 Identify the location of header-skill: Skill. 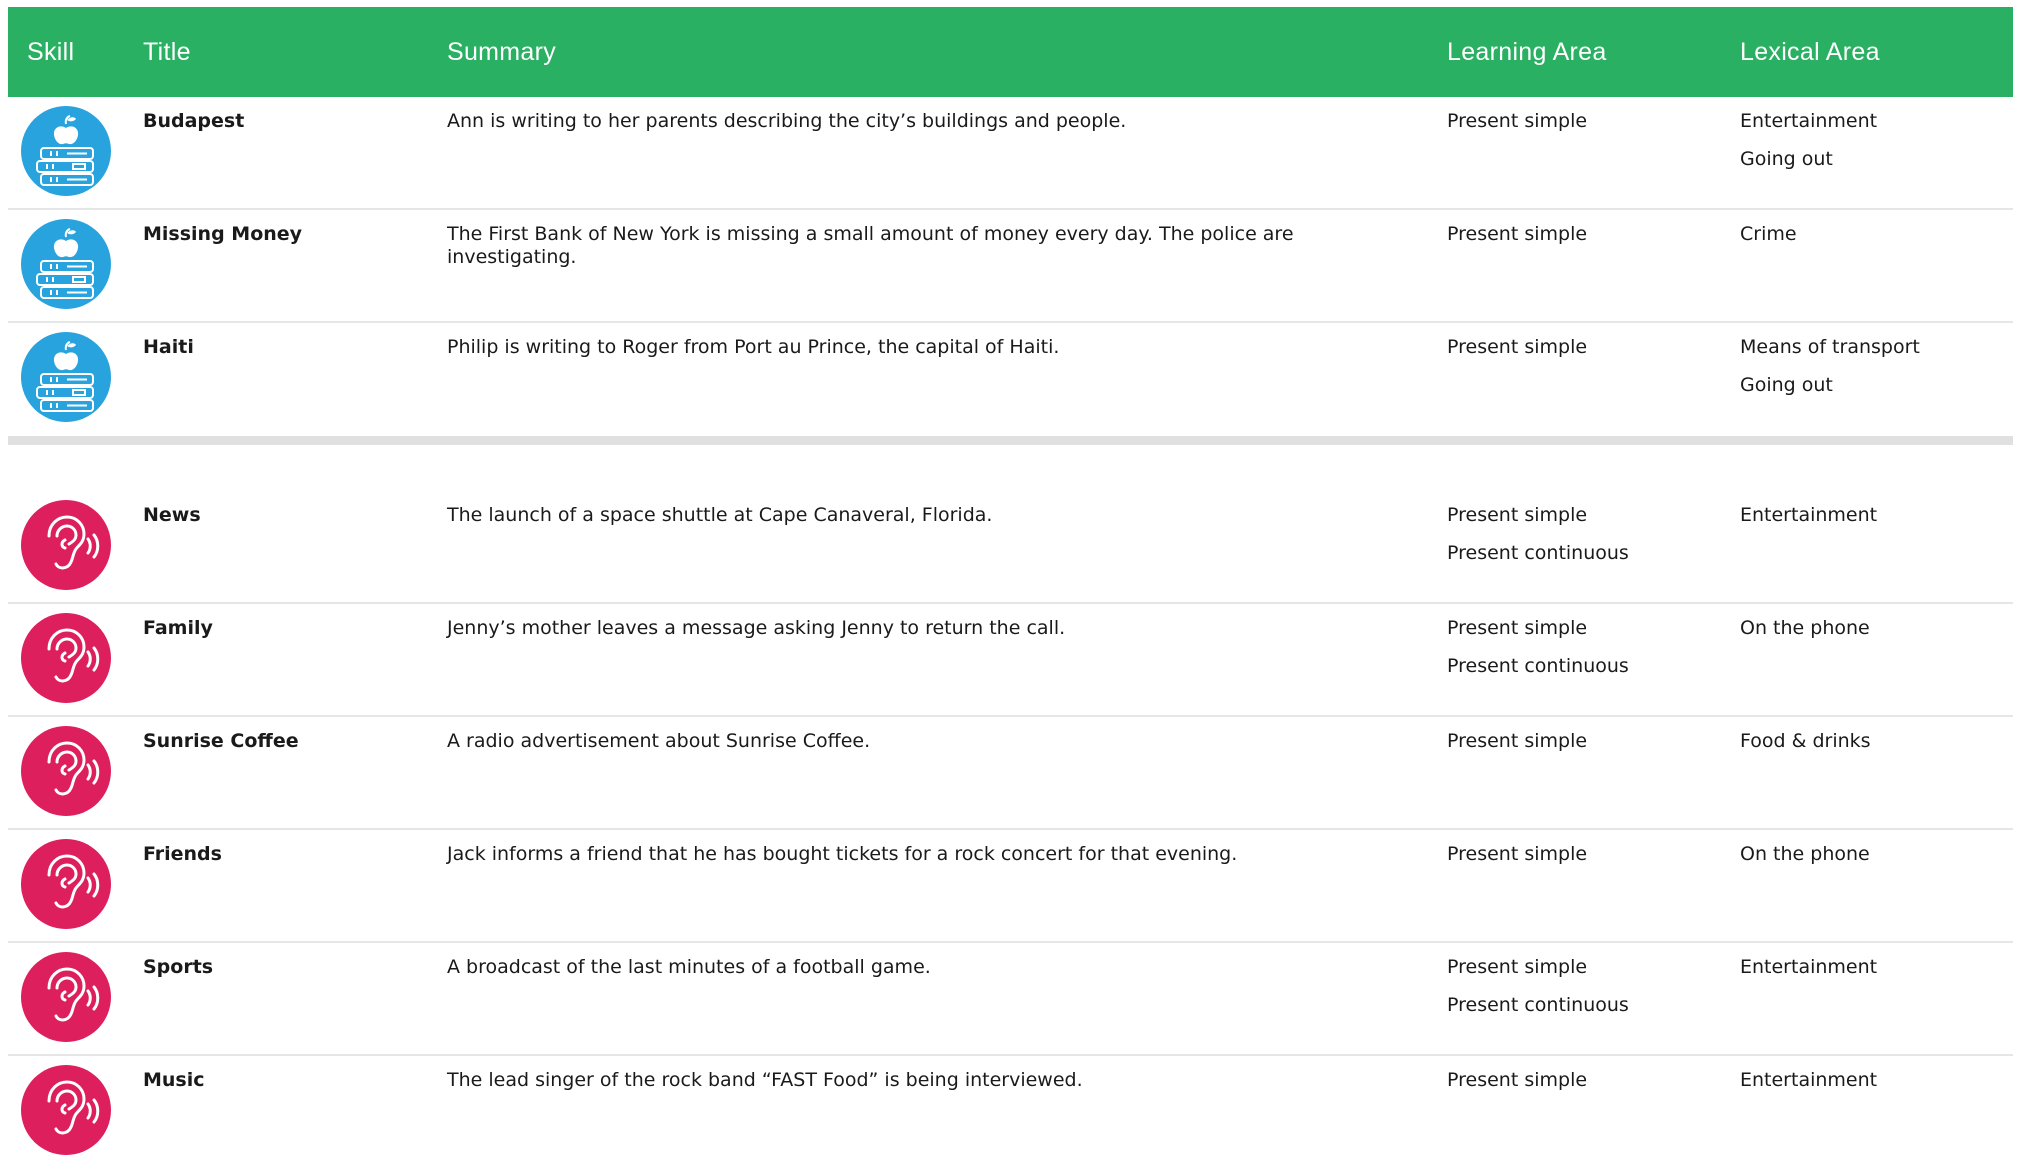
(51, 52).